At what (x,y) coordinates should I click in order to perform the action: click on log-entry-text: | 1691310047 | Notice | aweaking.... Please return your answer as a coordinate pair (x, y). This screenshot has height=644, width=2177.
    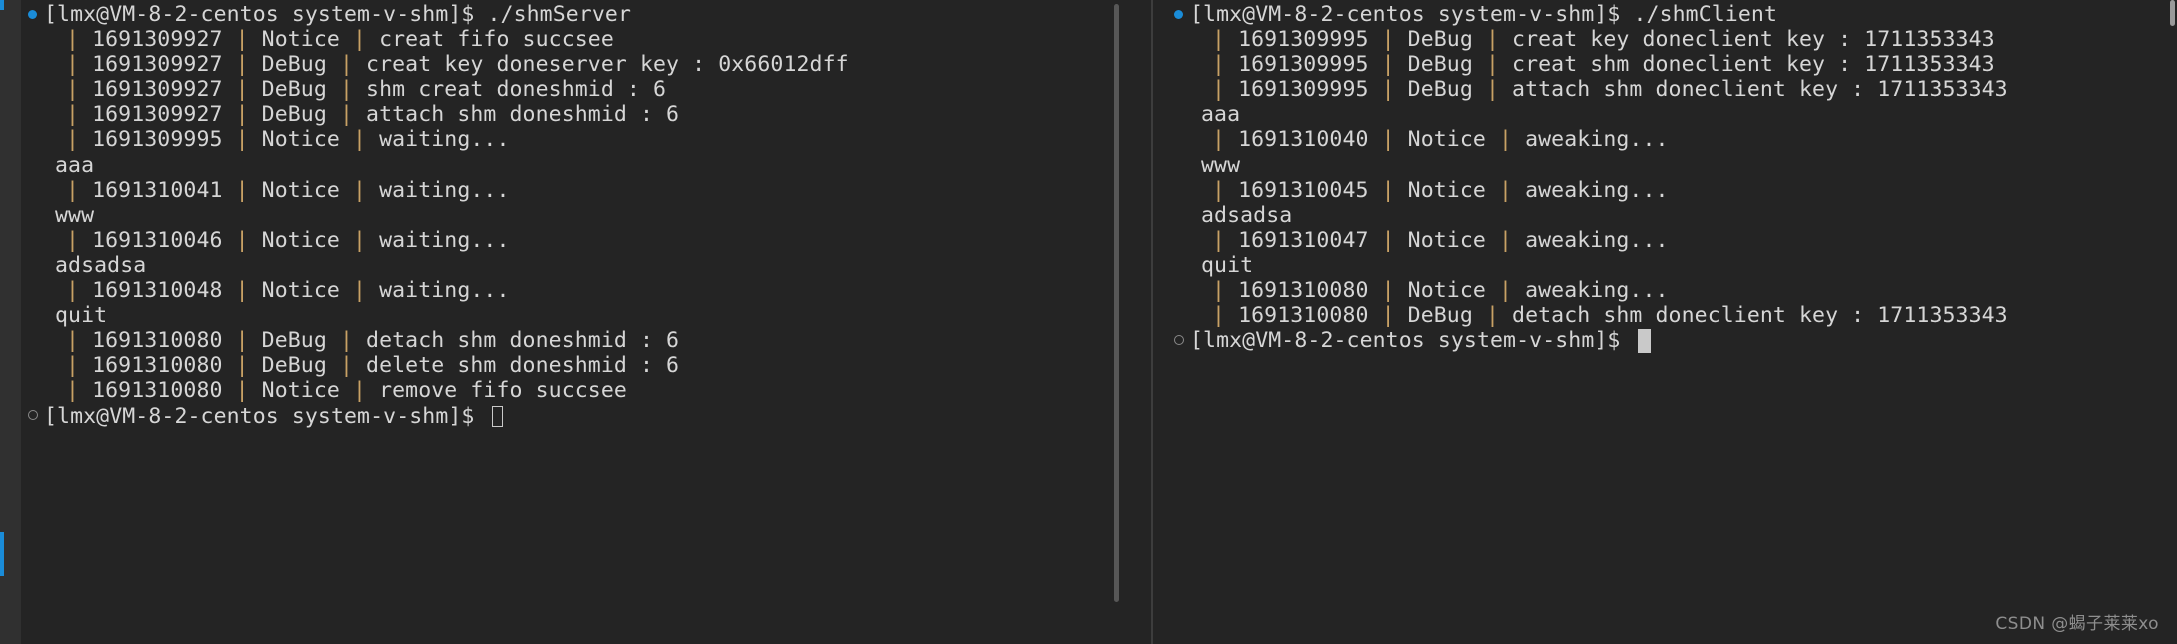
    Looking at the image, I should click on (1440, 240).